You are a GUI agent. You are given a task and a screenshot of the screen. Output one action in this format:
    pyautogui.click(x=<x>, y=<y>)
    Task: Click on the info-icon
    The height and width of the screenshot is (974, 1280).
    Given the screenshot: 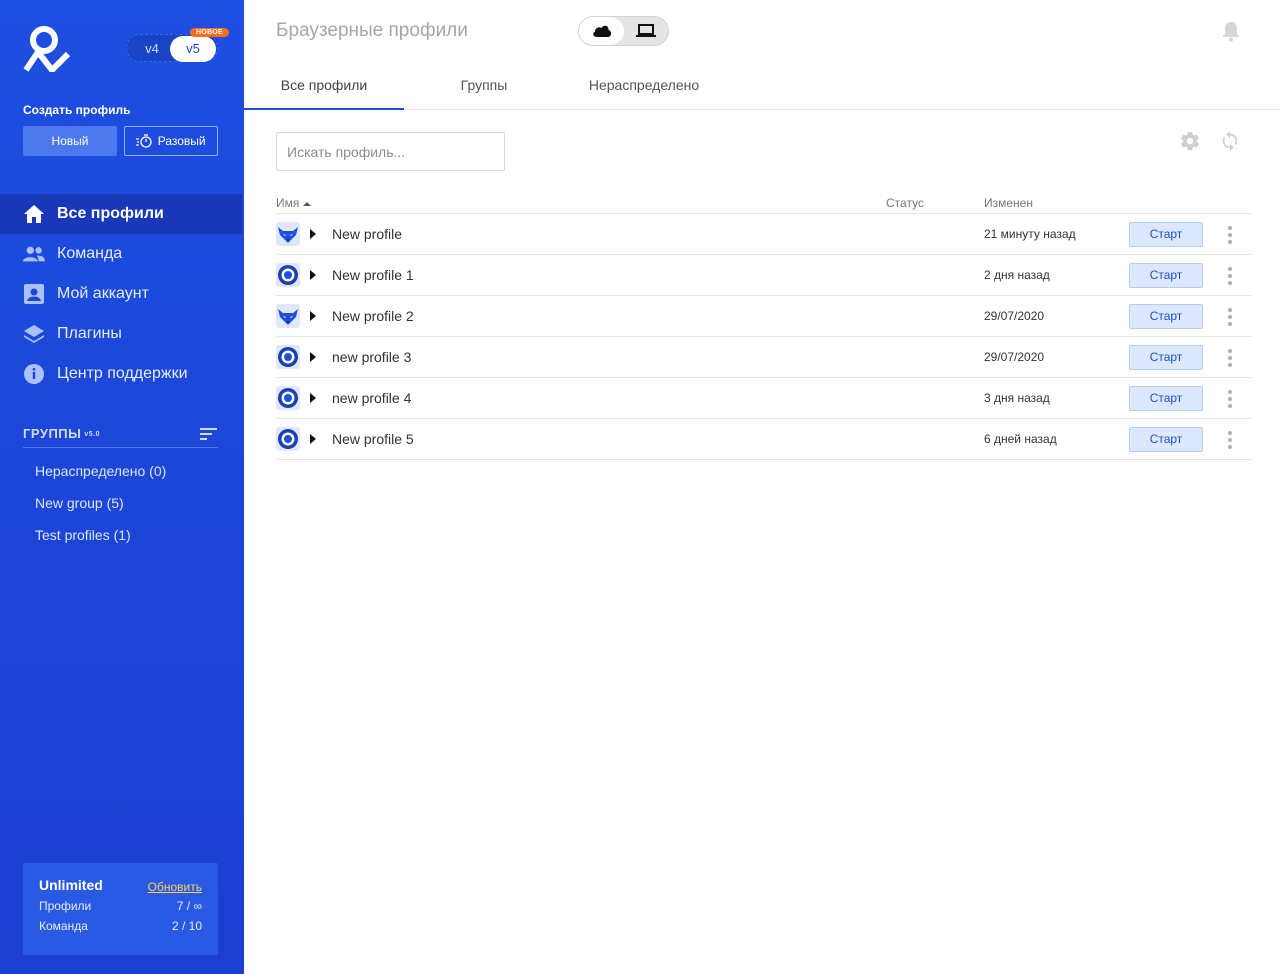 What is the action you would take?
    pyautogui.click(x=34, y=374)
    